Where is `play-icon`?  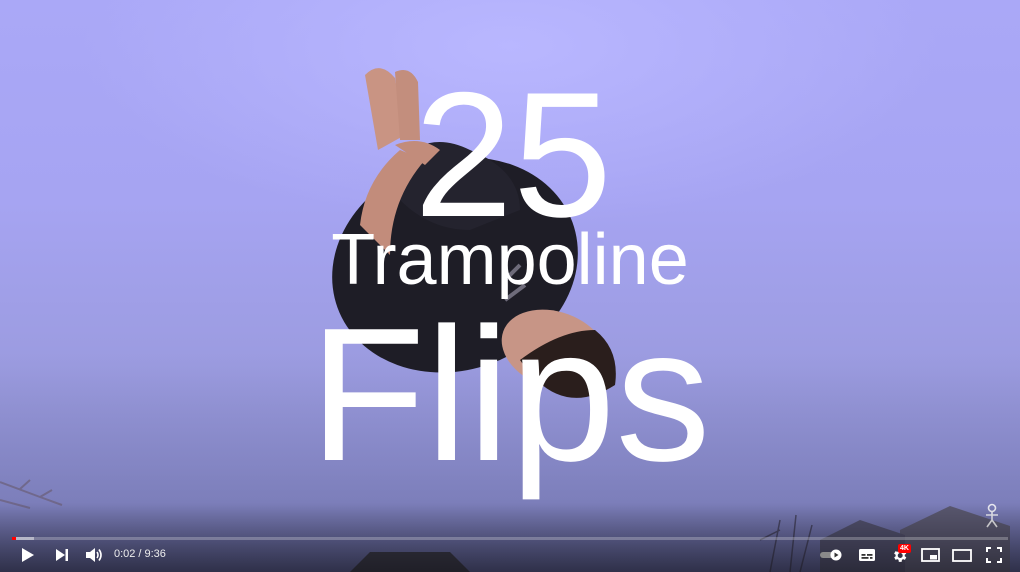 play-icon is located at coordinates (28, 555).